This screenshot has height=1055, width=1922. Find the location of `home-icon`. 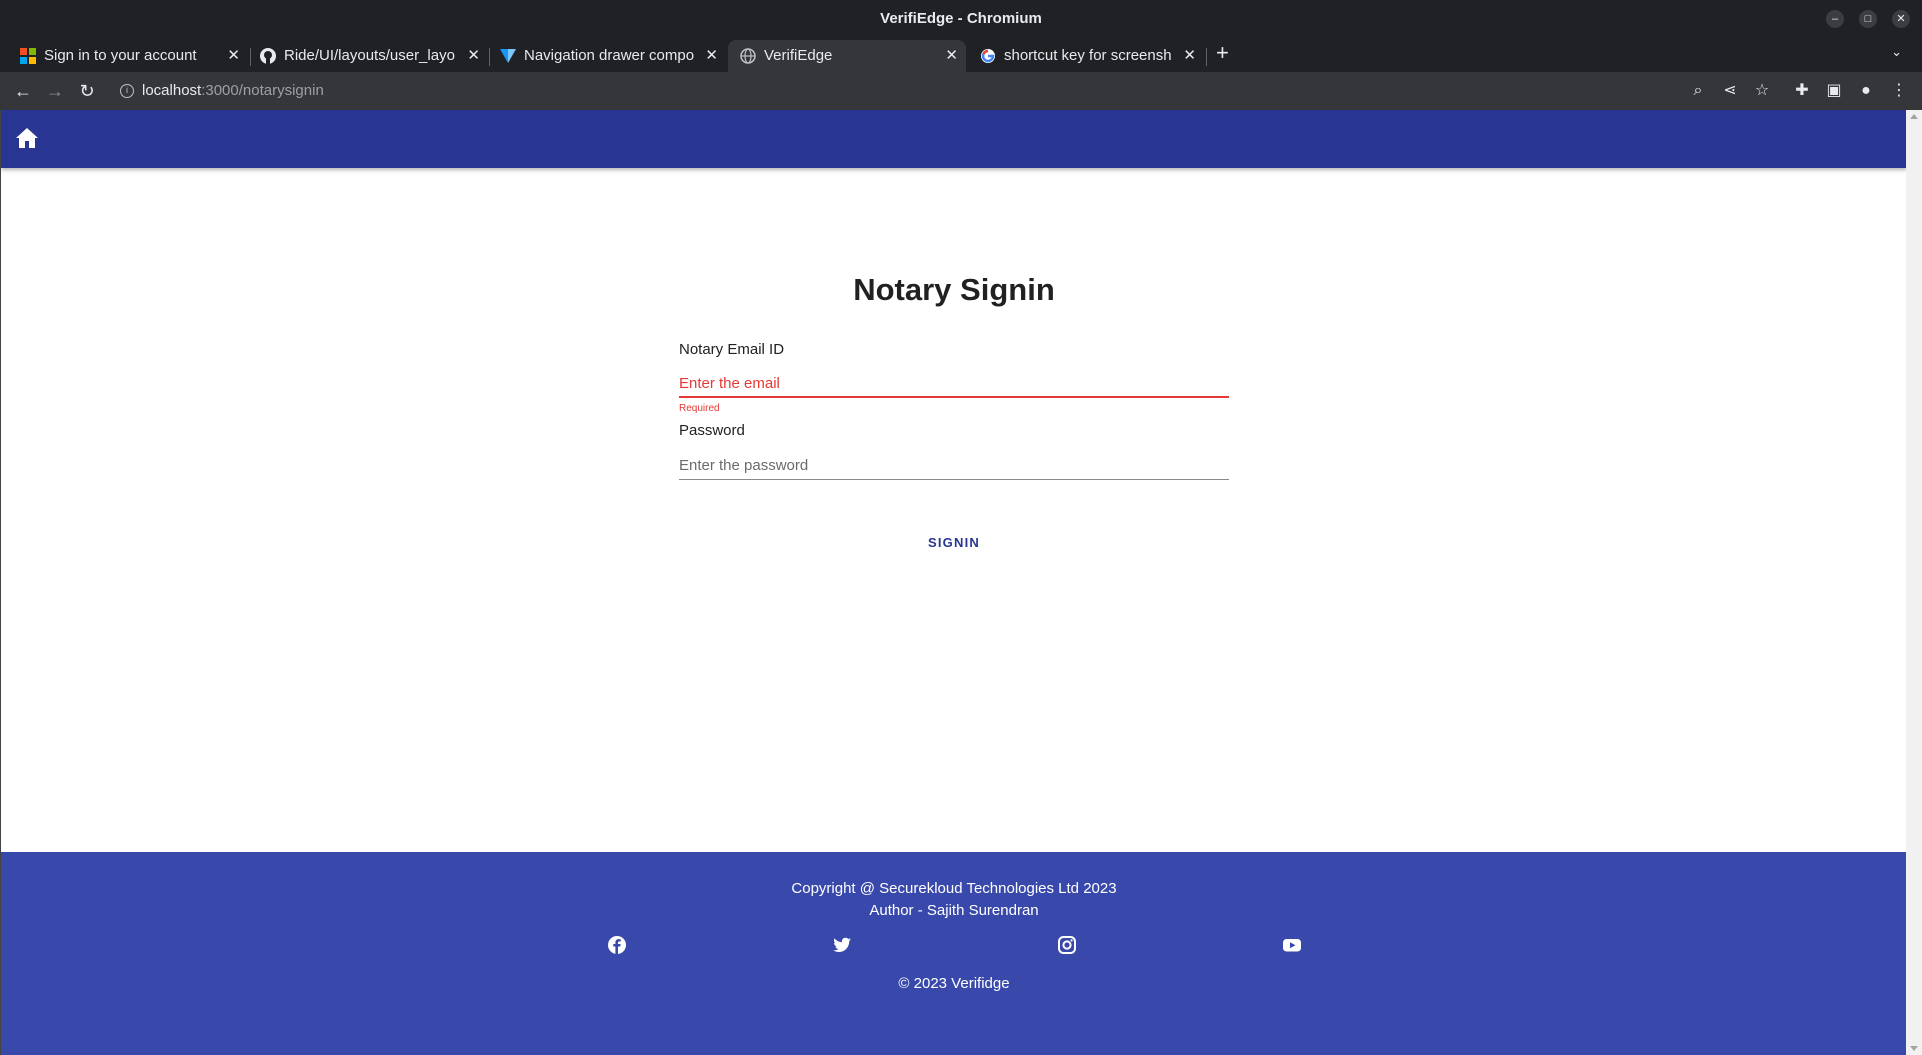

home-icon is located at coordinates (27, 138).